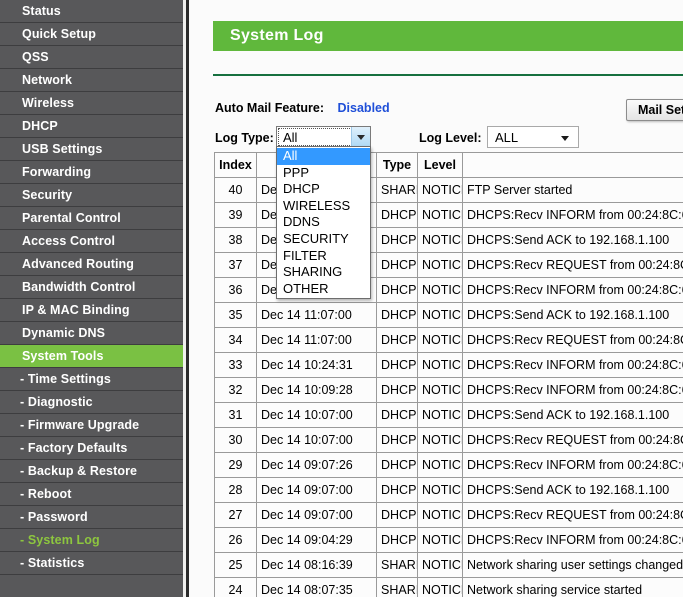 This screenshot has width=683, height=597. I want to click on header-rule, so click(448, 75).